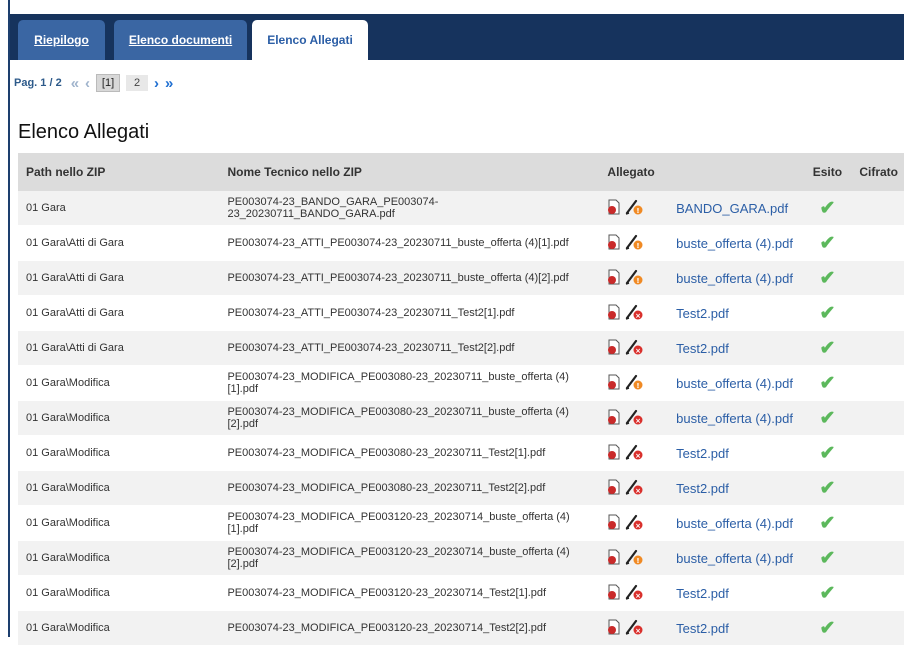 This screenshot has height=646, width=904. Describe the element at coordinates (156, 83) in the screenshot. I see `next-page-icon: ›` at that location.